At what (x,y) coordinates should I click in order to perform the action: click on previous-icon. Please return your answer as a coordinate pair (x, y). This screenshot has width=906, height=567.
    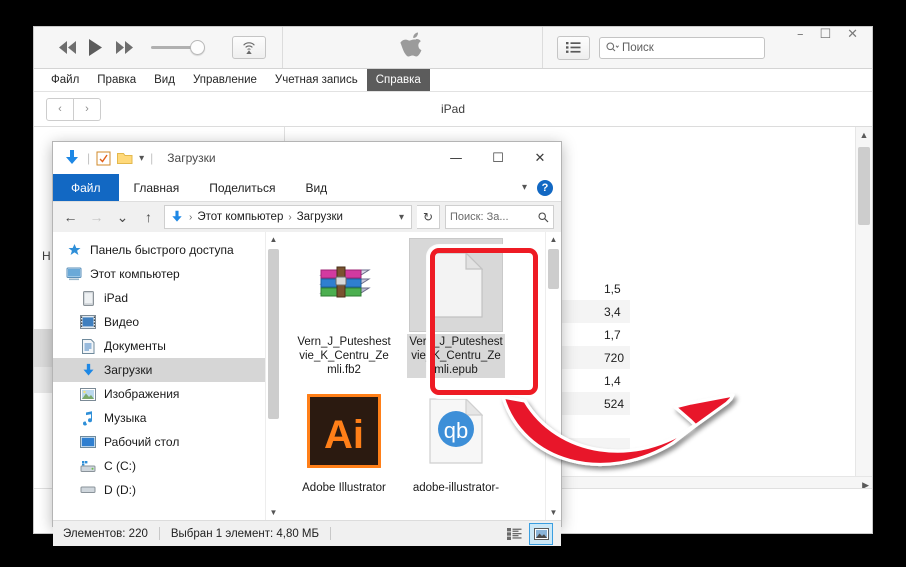
    Looking at the image, I should click on (68, 47).